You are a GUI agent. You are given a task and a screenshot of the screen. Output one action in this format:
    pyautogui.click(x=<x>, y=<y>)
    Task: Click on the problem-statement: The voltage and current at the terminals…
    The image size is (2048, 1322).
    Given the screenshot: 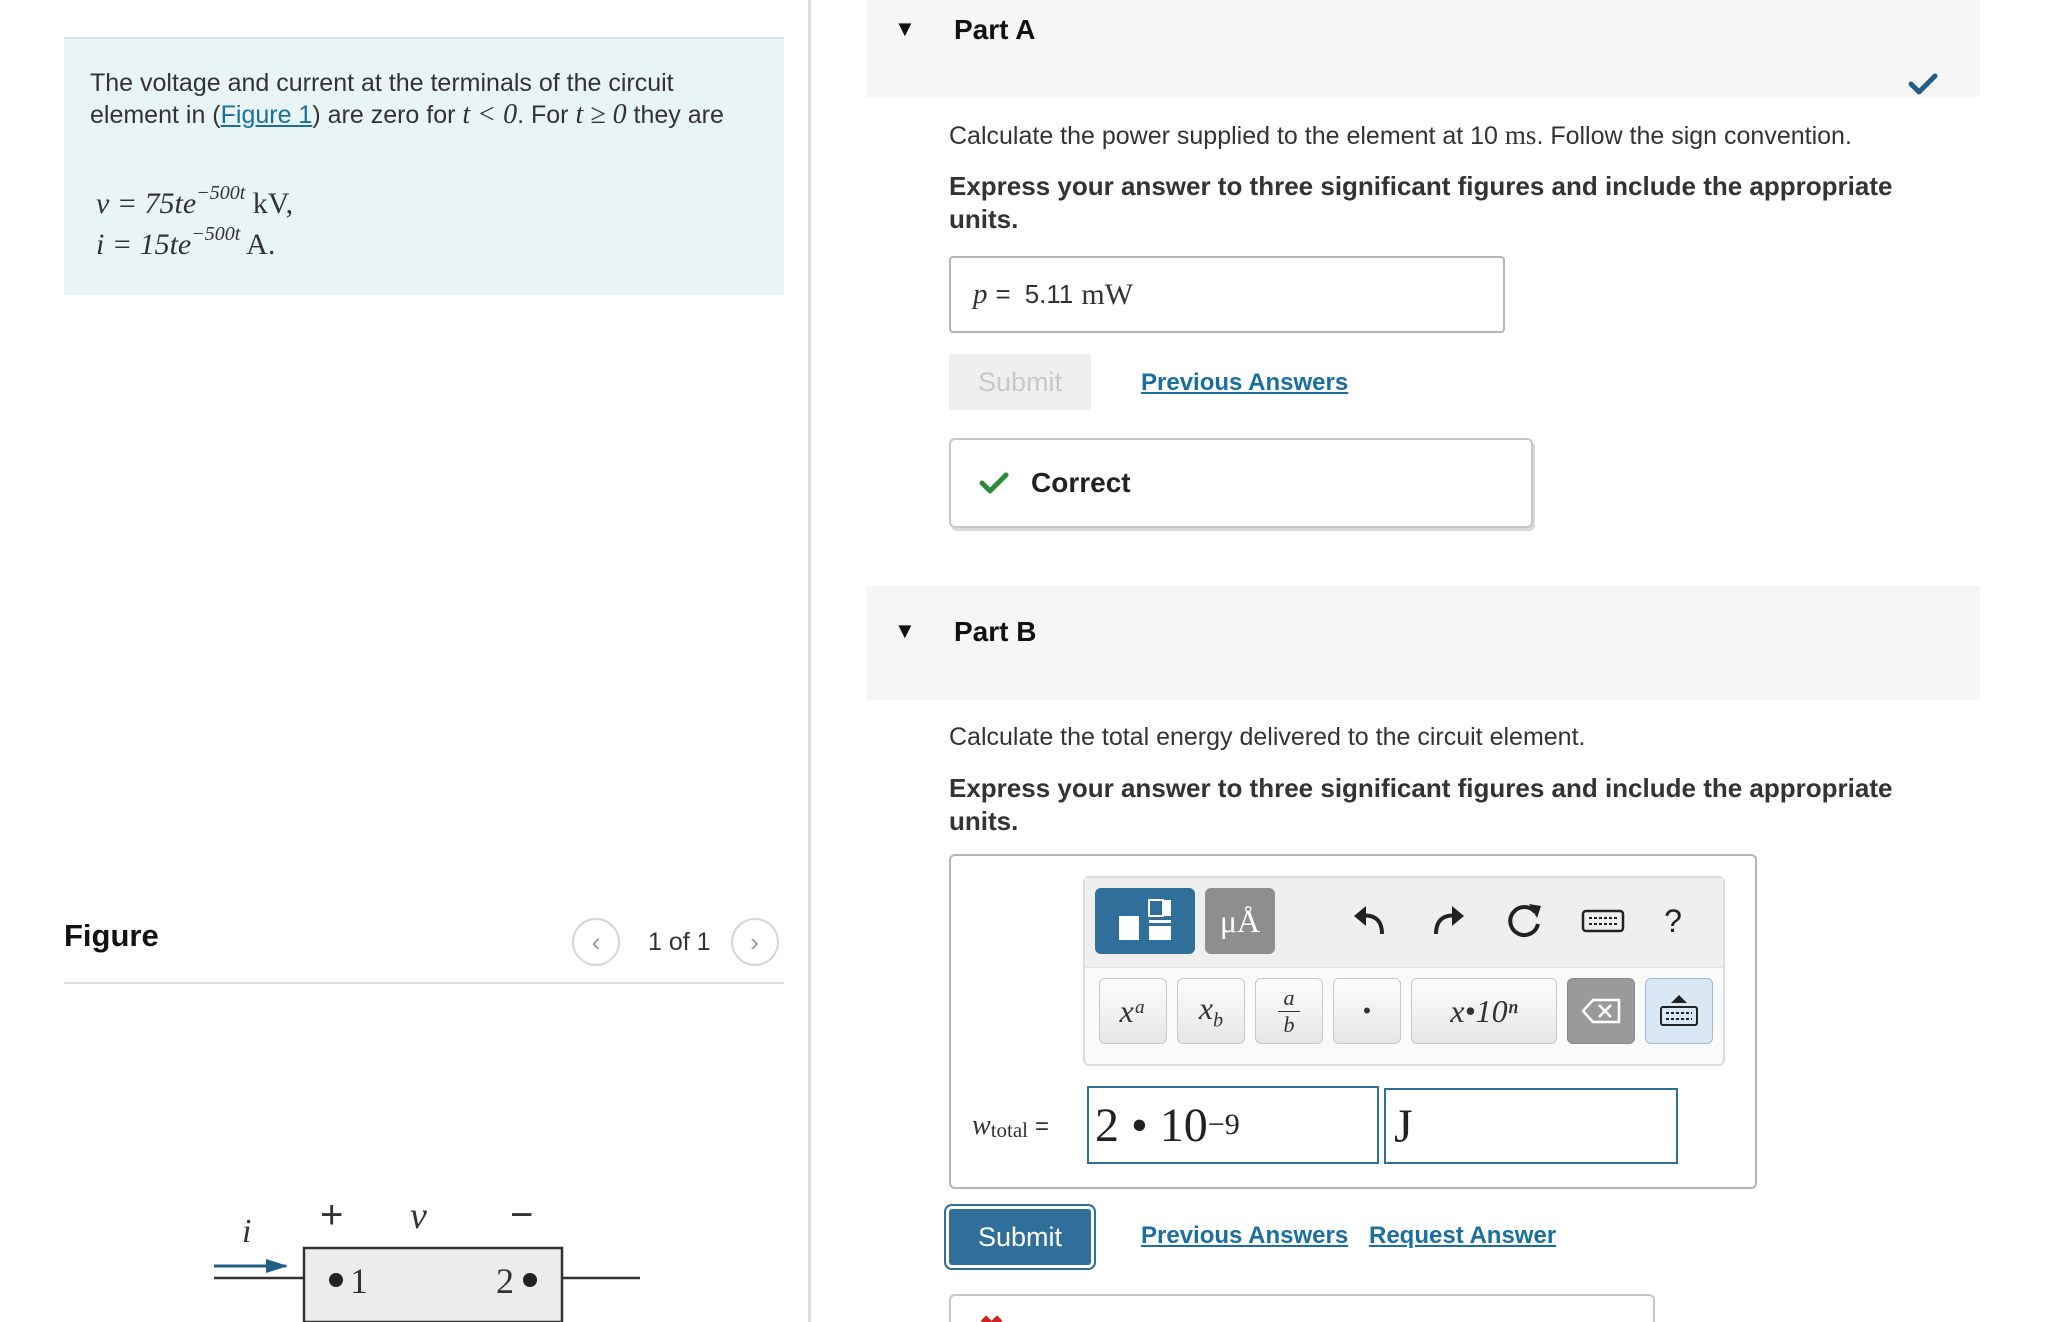 What is the action you would take?
    pyautogui.click(x=424, y=166)
    